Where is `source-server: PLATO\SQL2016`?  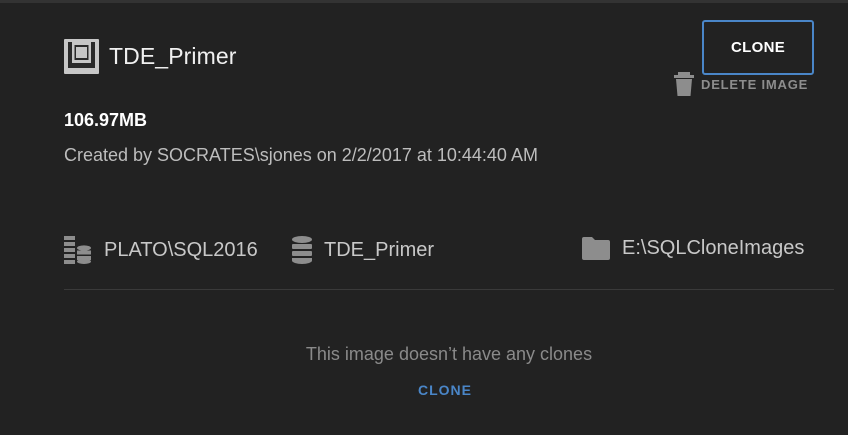 source-server: PLATO\SQL2016 is located at coordinates (161, 250).